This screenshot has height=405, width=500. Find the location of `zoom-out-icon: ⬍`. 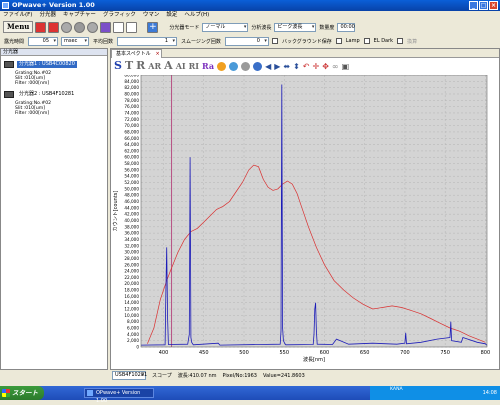

zoom-out-icon: ⬍ is located at coordinates (296, 66).